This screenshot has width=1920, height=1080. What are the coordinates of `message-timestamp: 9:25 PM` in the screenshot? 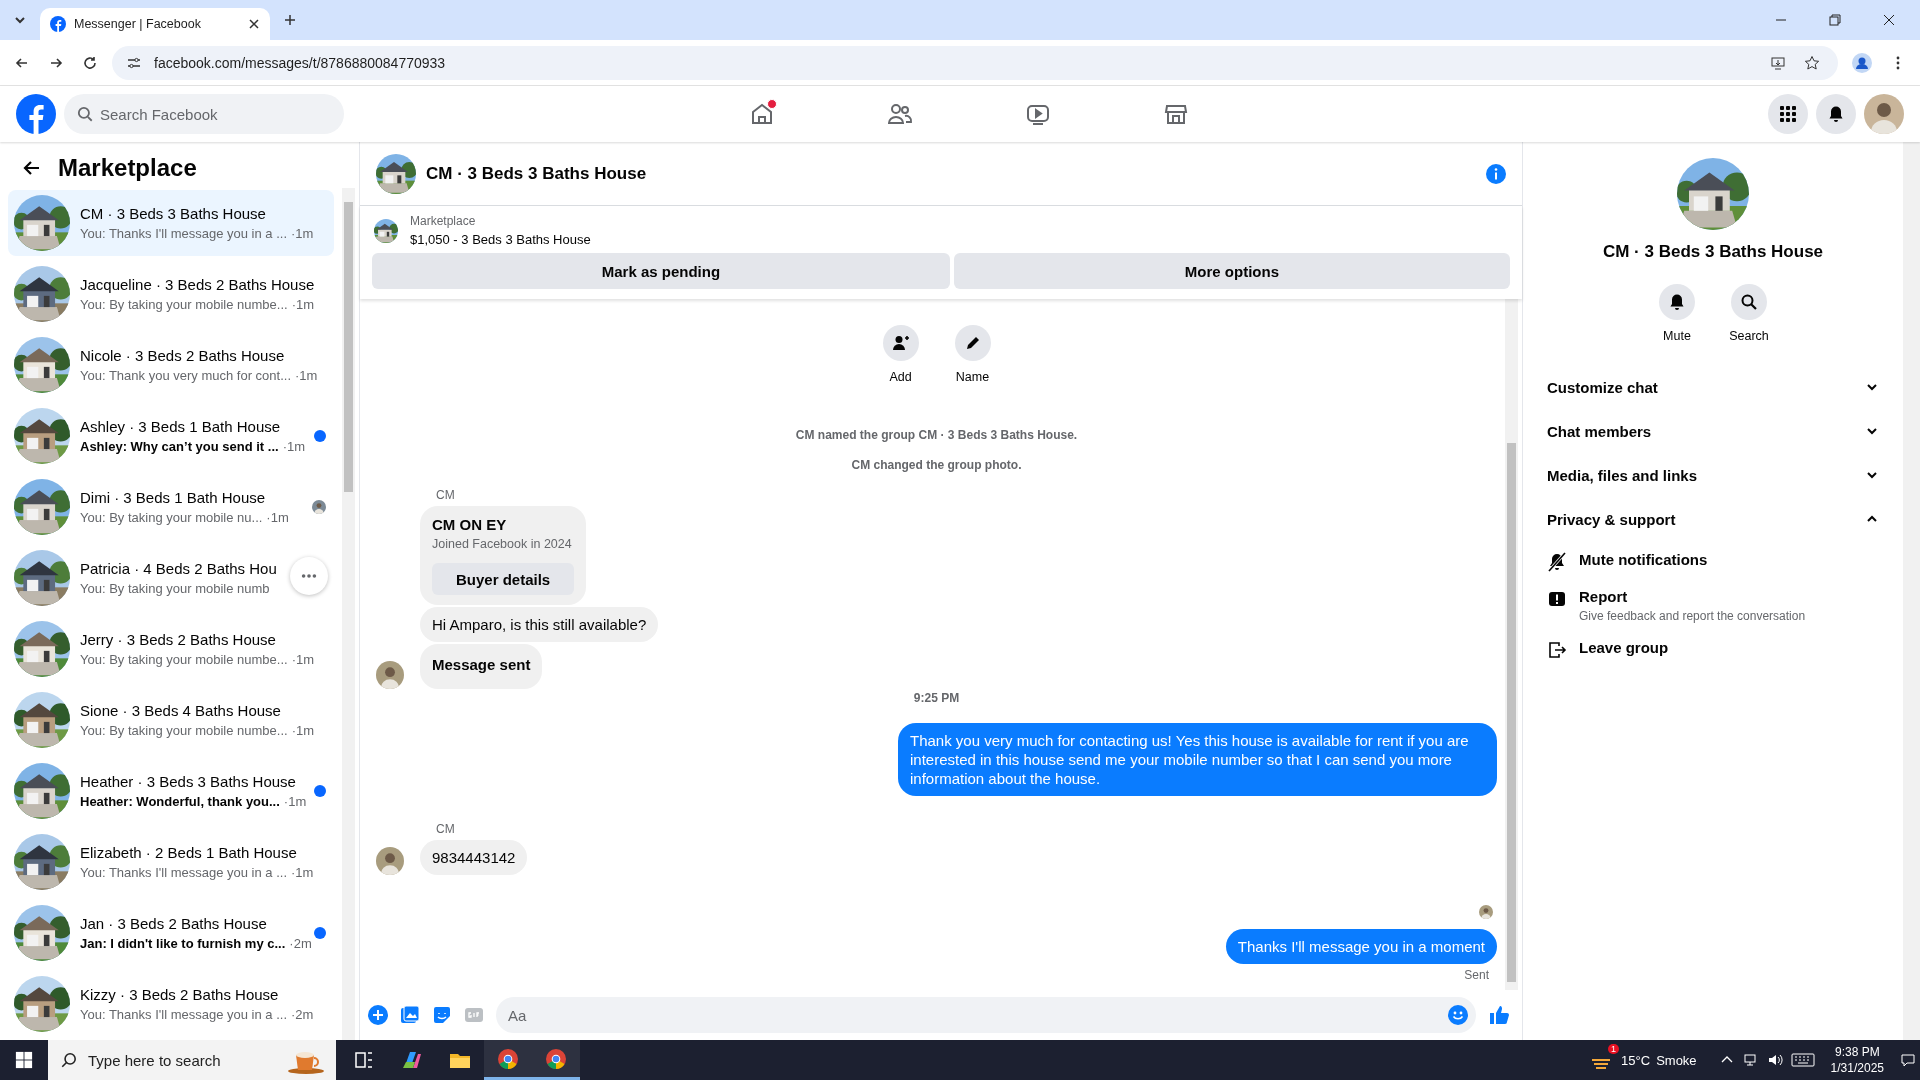 It's located at (936, 698).